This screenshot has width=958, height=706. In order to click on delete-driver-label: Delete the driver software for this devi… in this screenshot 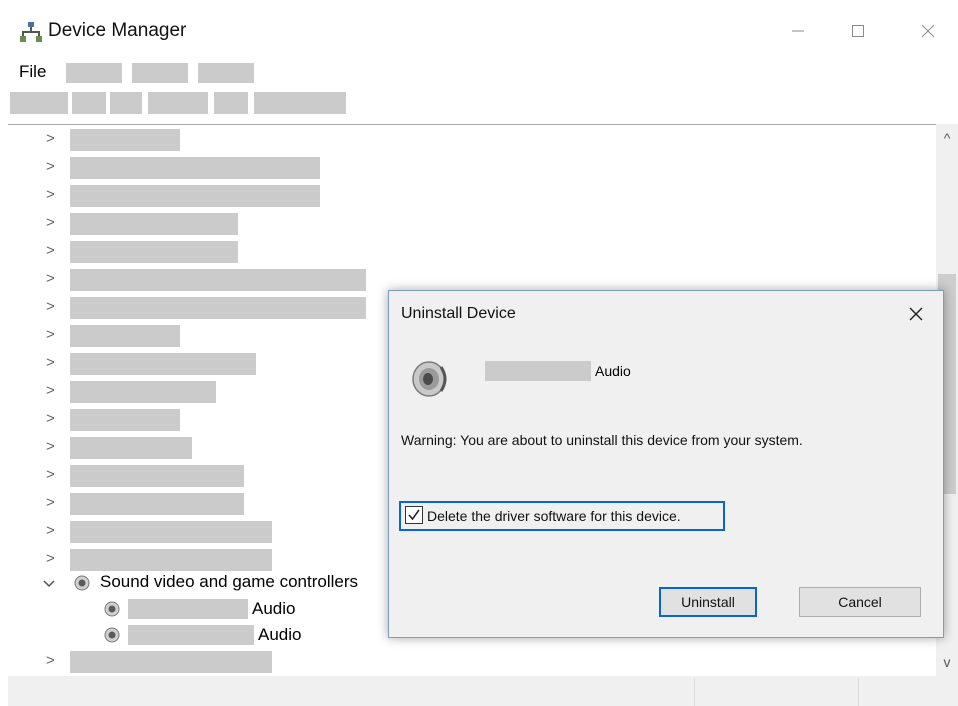, I will do `click(554, 516)`.